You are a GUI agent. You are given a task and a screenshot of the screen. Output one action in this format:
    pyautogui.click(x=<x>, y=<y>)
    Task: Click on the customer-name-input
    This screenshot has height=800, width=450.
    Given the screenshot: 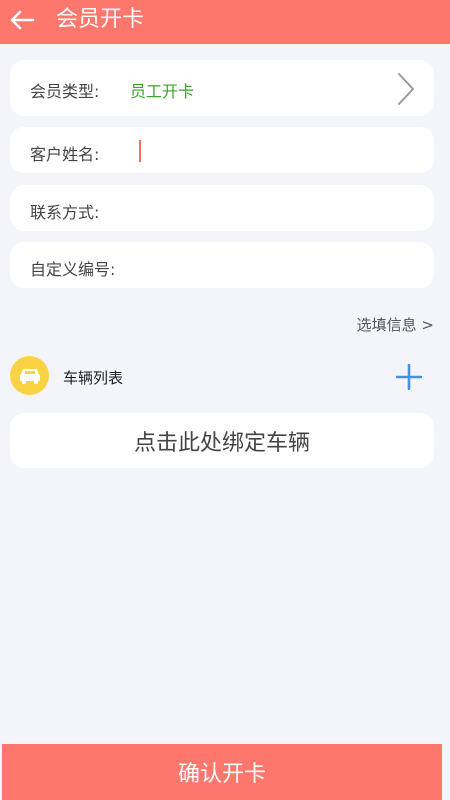 What is the action you would take?
    pyautogui.click(x=273, y=151)
    